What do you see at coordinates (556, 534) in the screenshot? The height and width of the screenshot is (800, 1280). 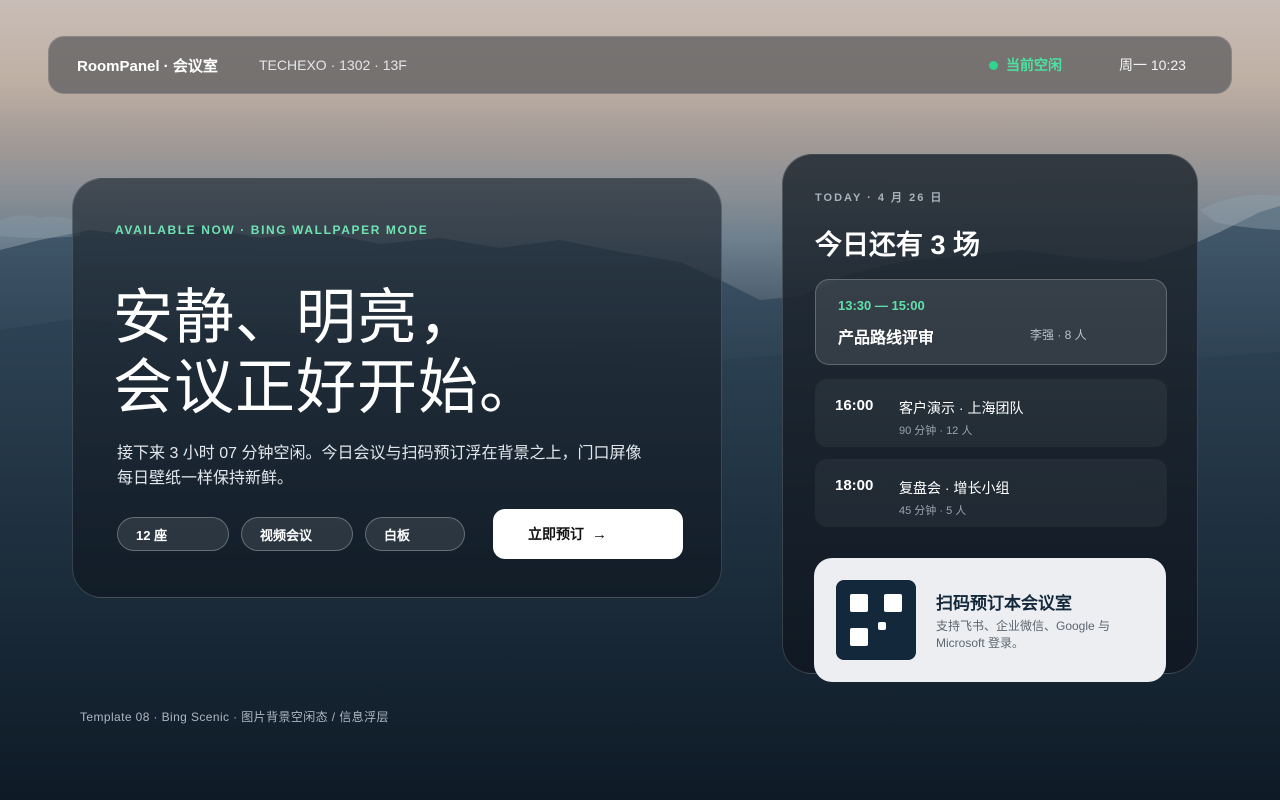 I see `book-now-label: 立即预订` at bounding box center [556, 534].